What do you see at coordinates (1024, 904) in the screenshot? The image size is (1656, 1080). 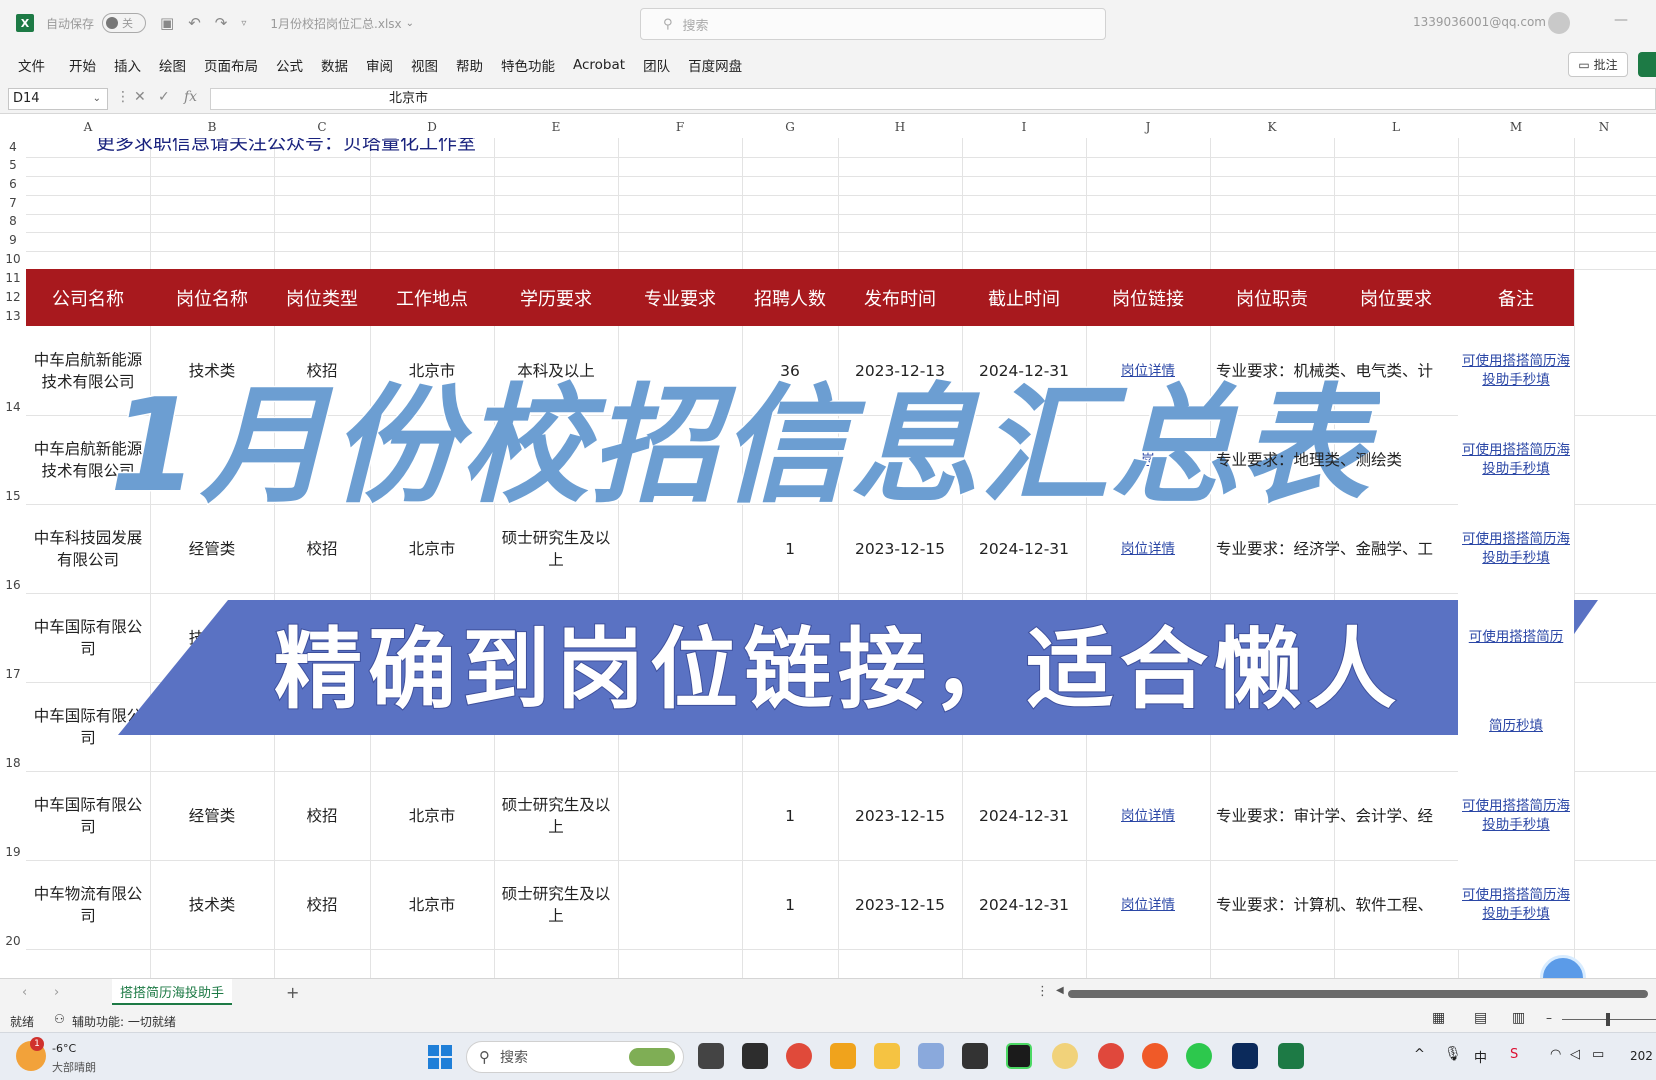 I see `table-cell-deadline: 2024-12-31` at bounding box center [1024, 904].